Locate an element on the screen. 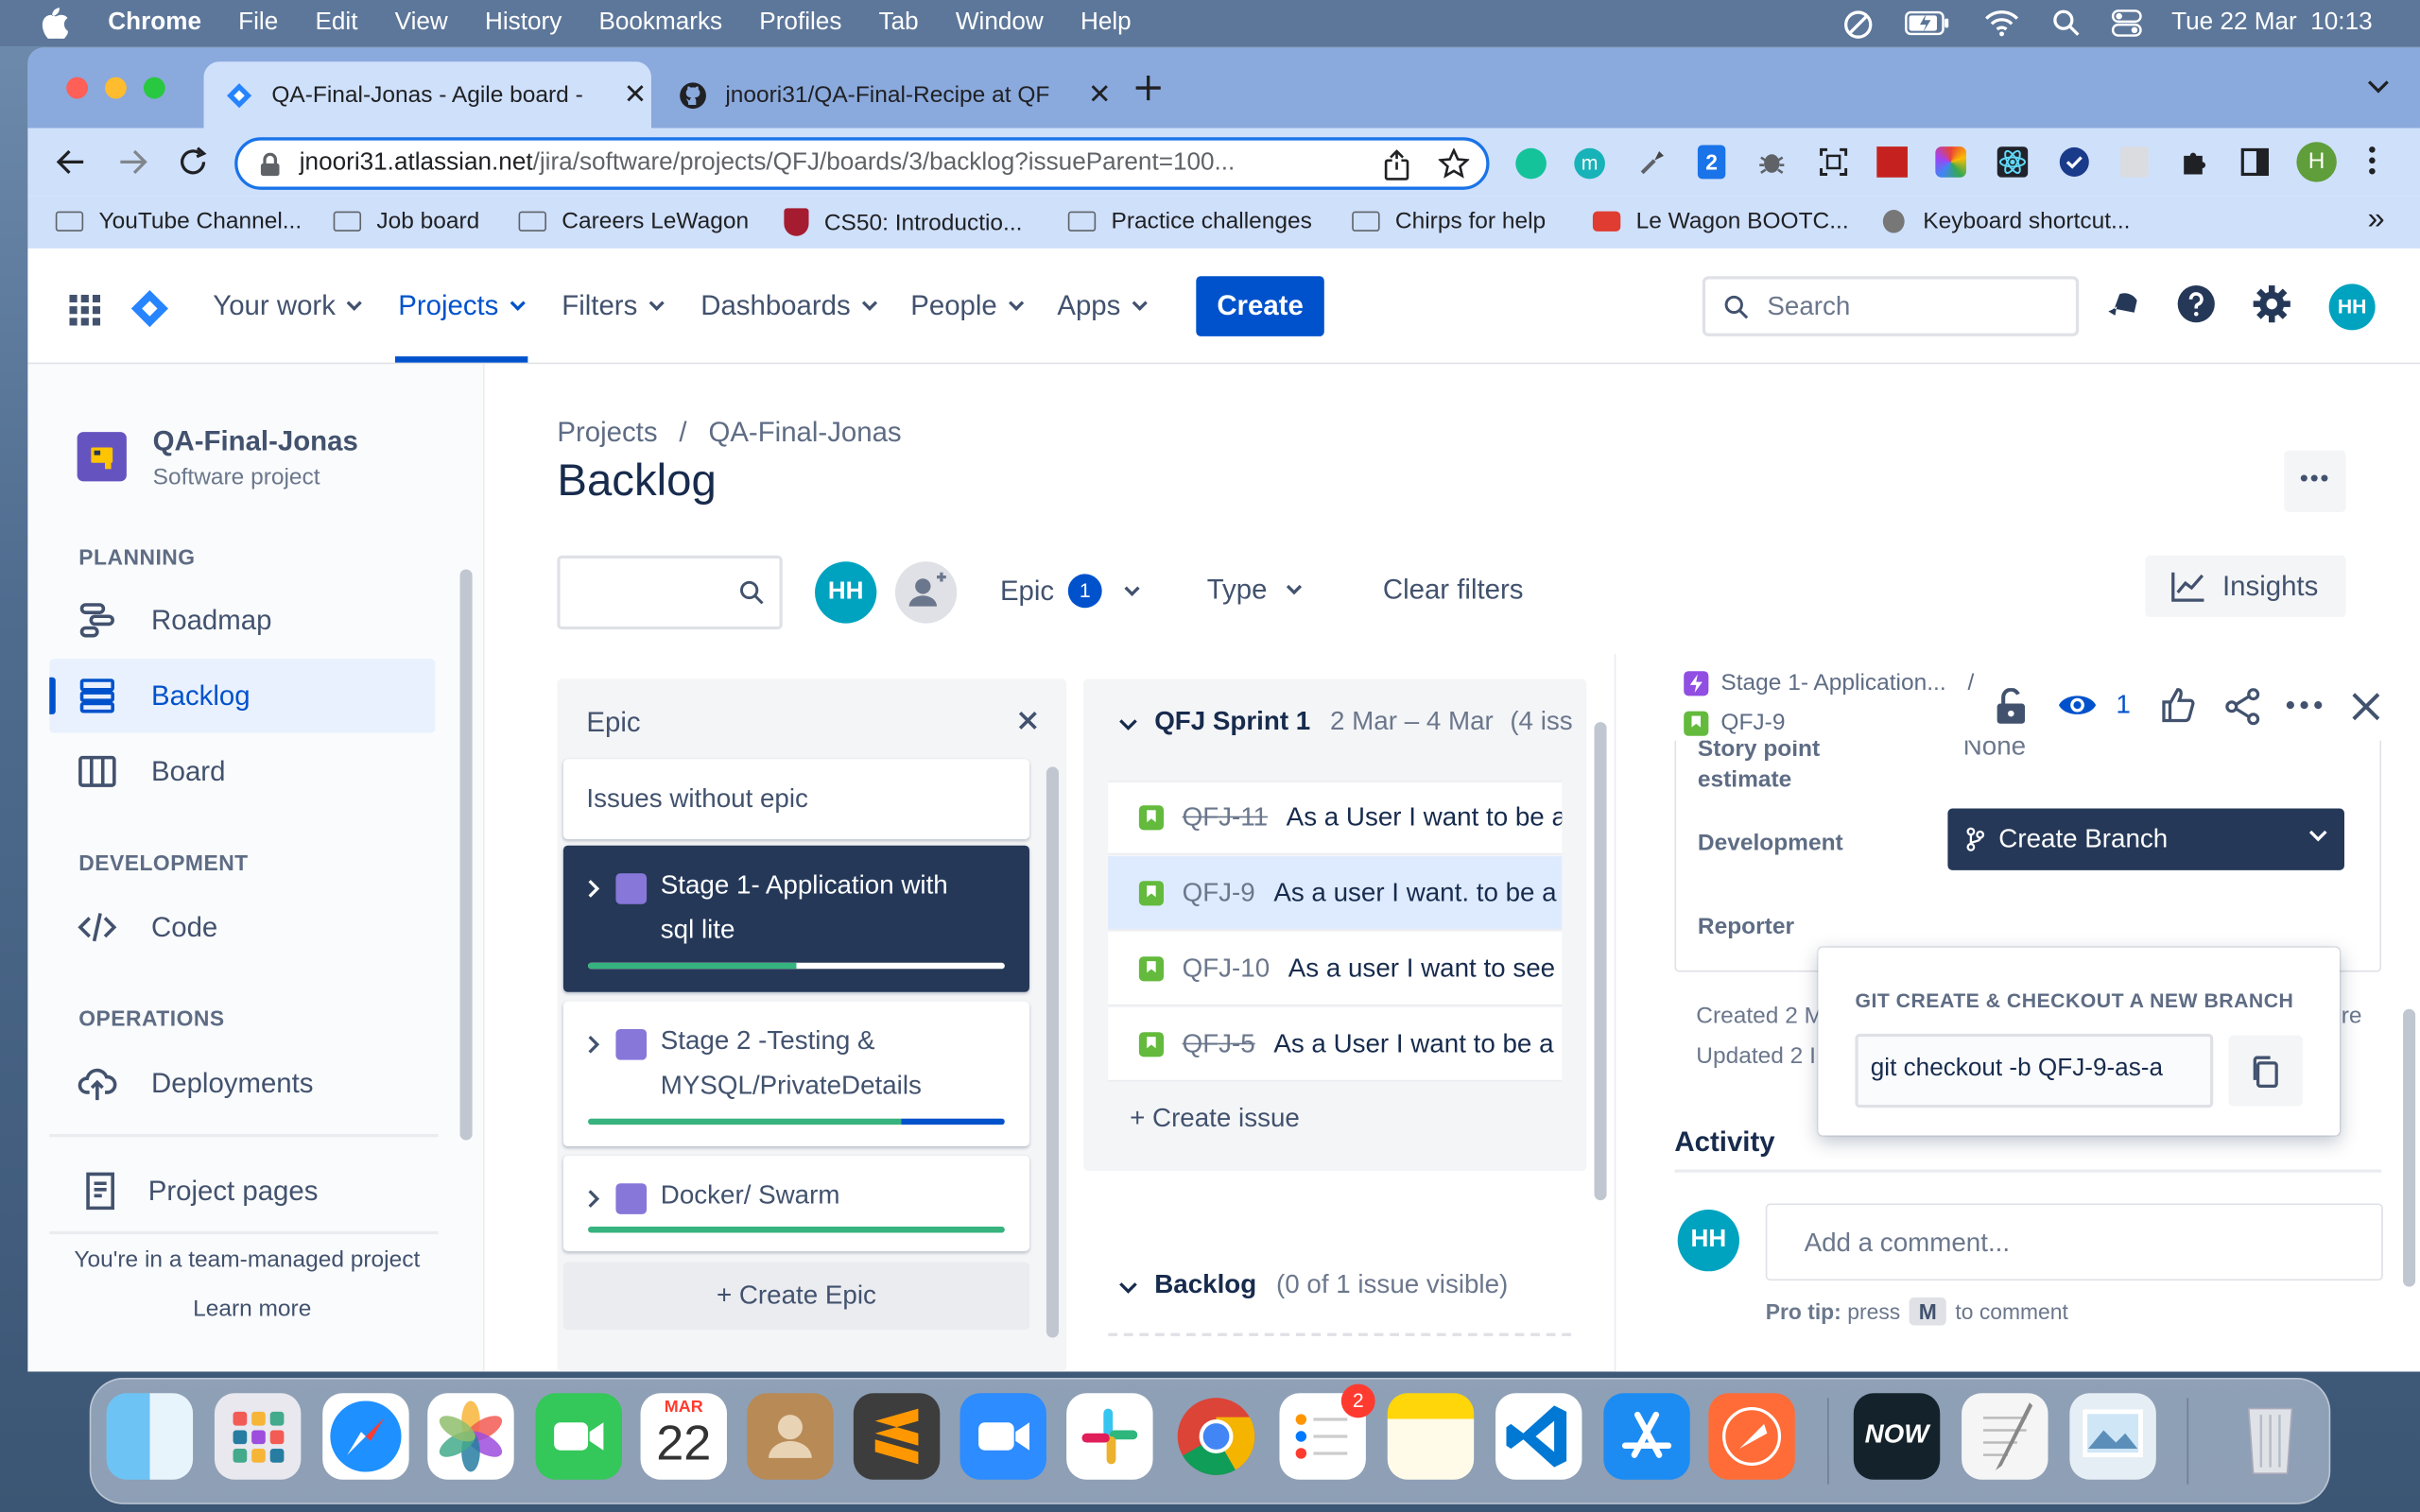 The width and height of the screenshot is (2420, 1512). more-options-icon is located at coordinates (2304, 705).